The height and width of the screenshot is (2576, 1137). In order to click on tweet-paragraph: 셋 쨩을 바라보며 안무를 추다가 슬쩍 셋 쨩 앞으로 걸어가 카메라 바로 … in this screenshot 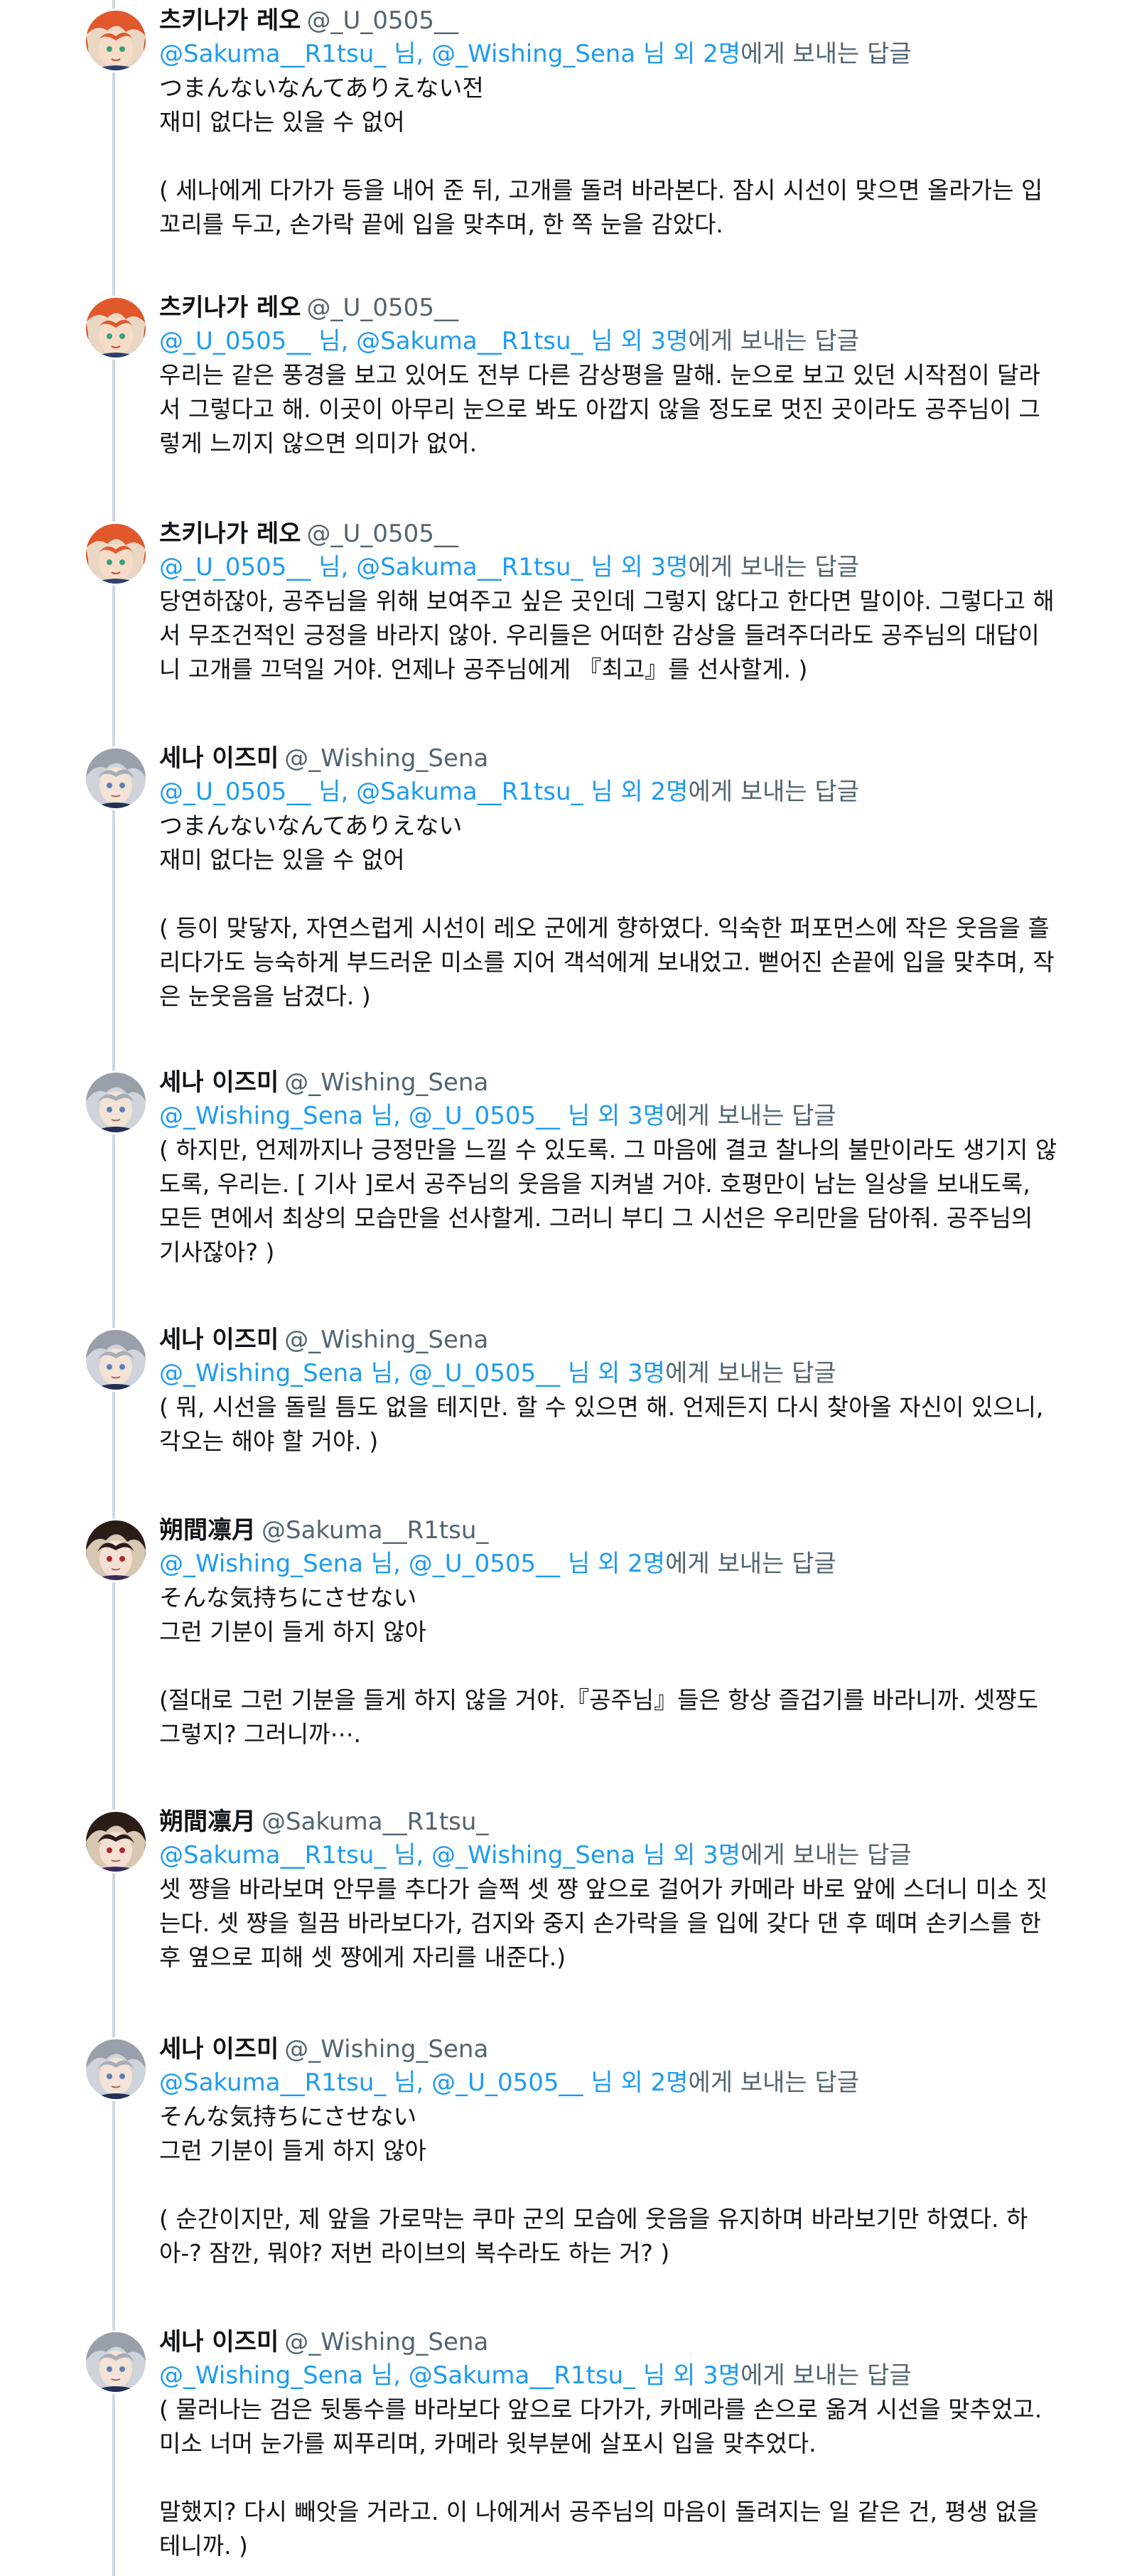, I will do `click(604, 1923)`.